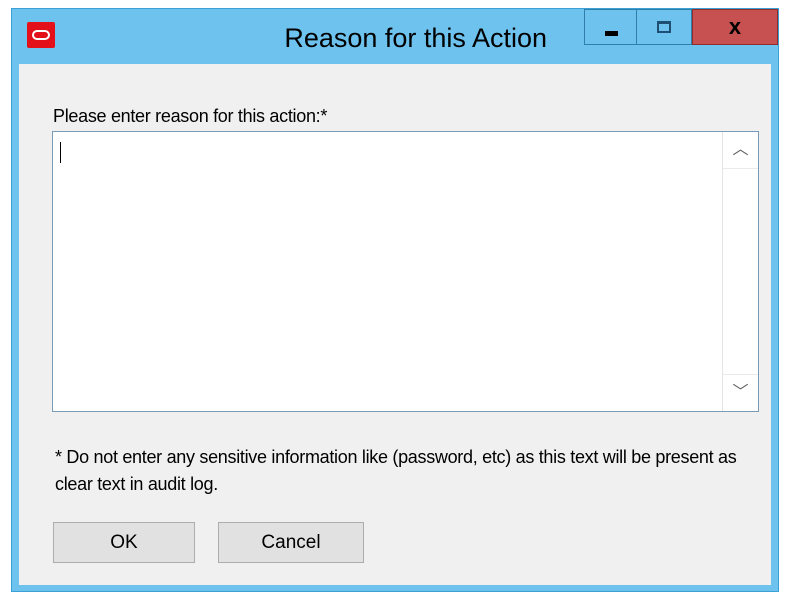 The width and height of the screenshot is (787, 598). Describe the element at coordinates (291, 542) in the screenshot. I see `cancel-button: Cancel` at that location.